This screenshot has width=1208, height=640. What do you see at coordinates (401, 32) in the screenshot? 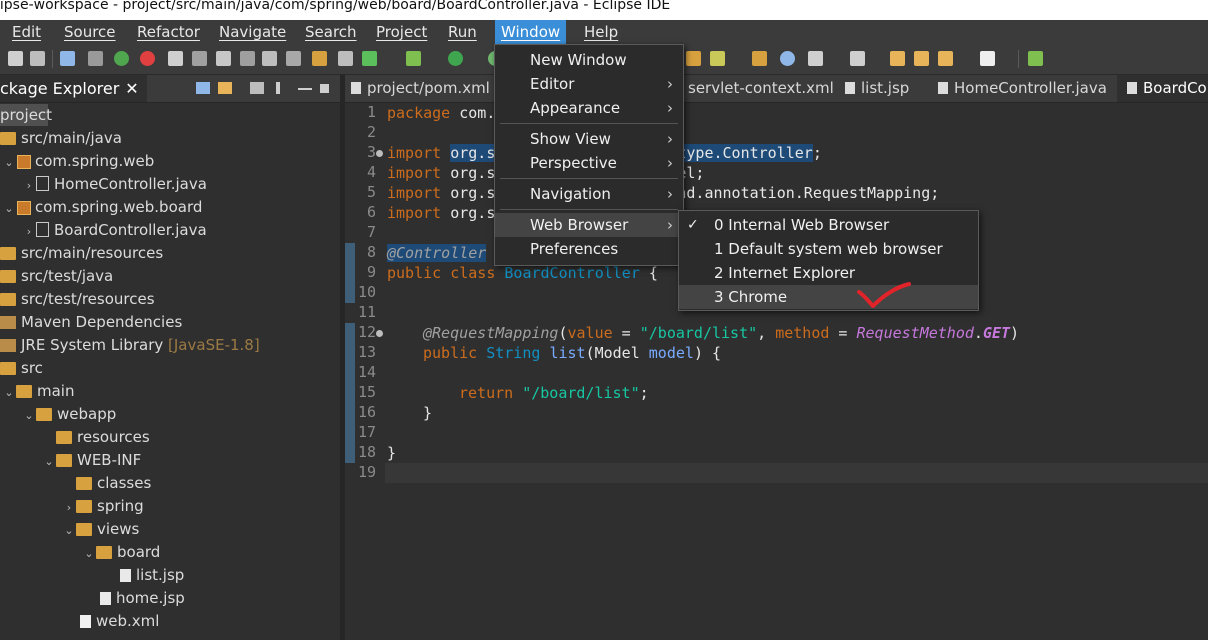
I see `menu-project: Project` at bounding box center [401, 32].